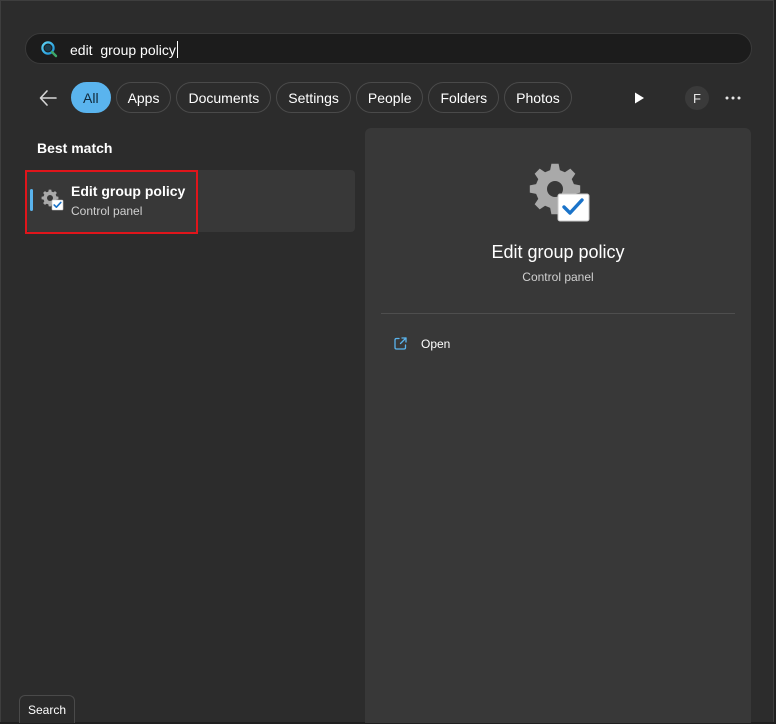 Image resolution: width=776 pixels, height=724 pixels. What do you see at coordinates (31, 200) in the screenshot?
I see `selection-indicator` at bounding box center [31, 200].